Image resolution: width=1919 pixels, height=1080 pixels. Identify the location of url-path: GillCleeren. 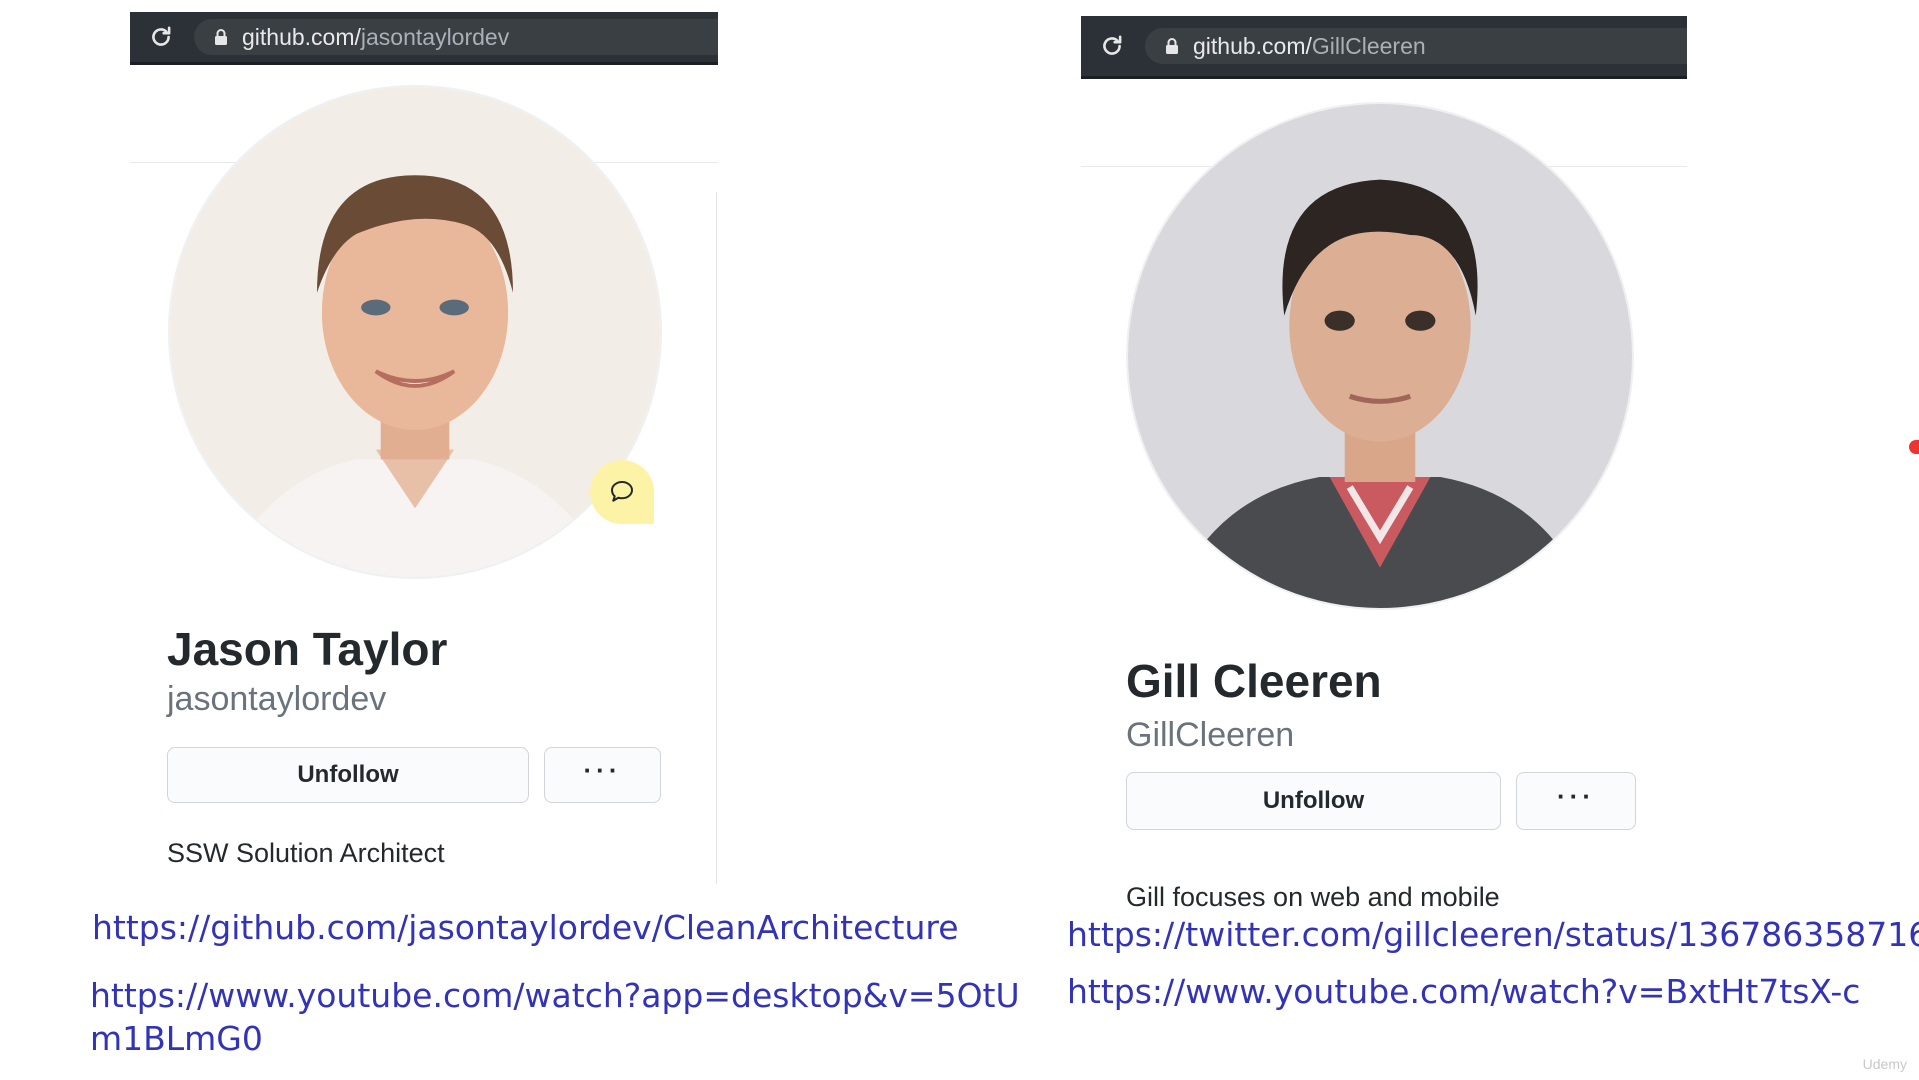
(1368, 45).